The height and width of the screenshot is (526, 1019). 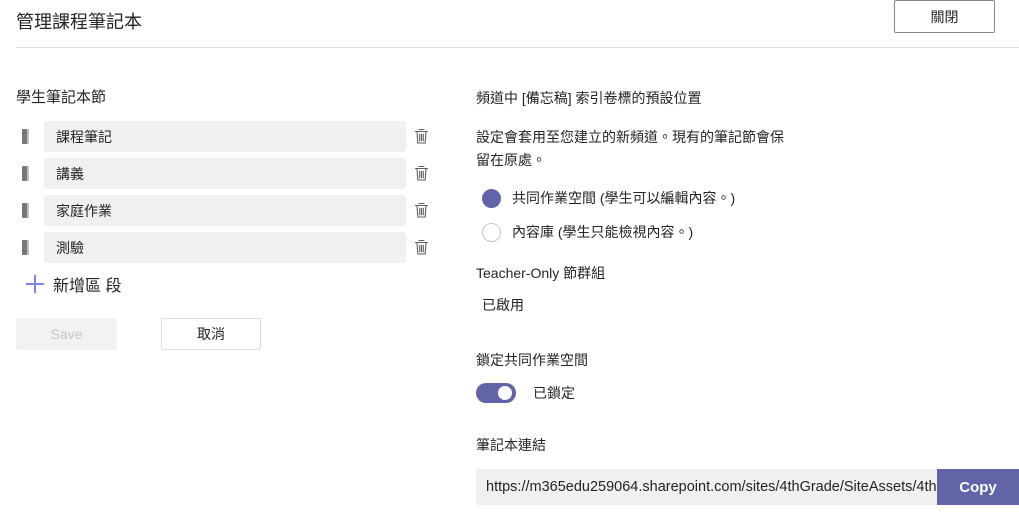 What do you see at coordinates (589, 98) in the screenshot?
I see `default-location-title: 頻道中 [備忘稿] 索引卷標的預設位置` at bounding box center [589, 98].